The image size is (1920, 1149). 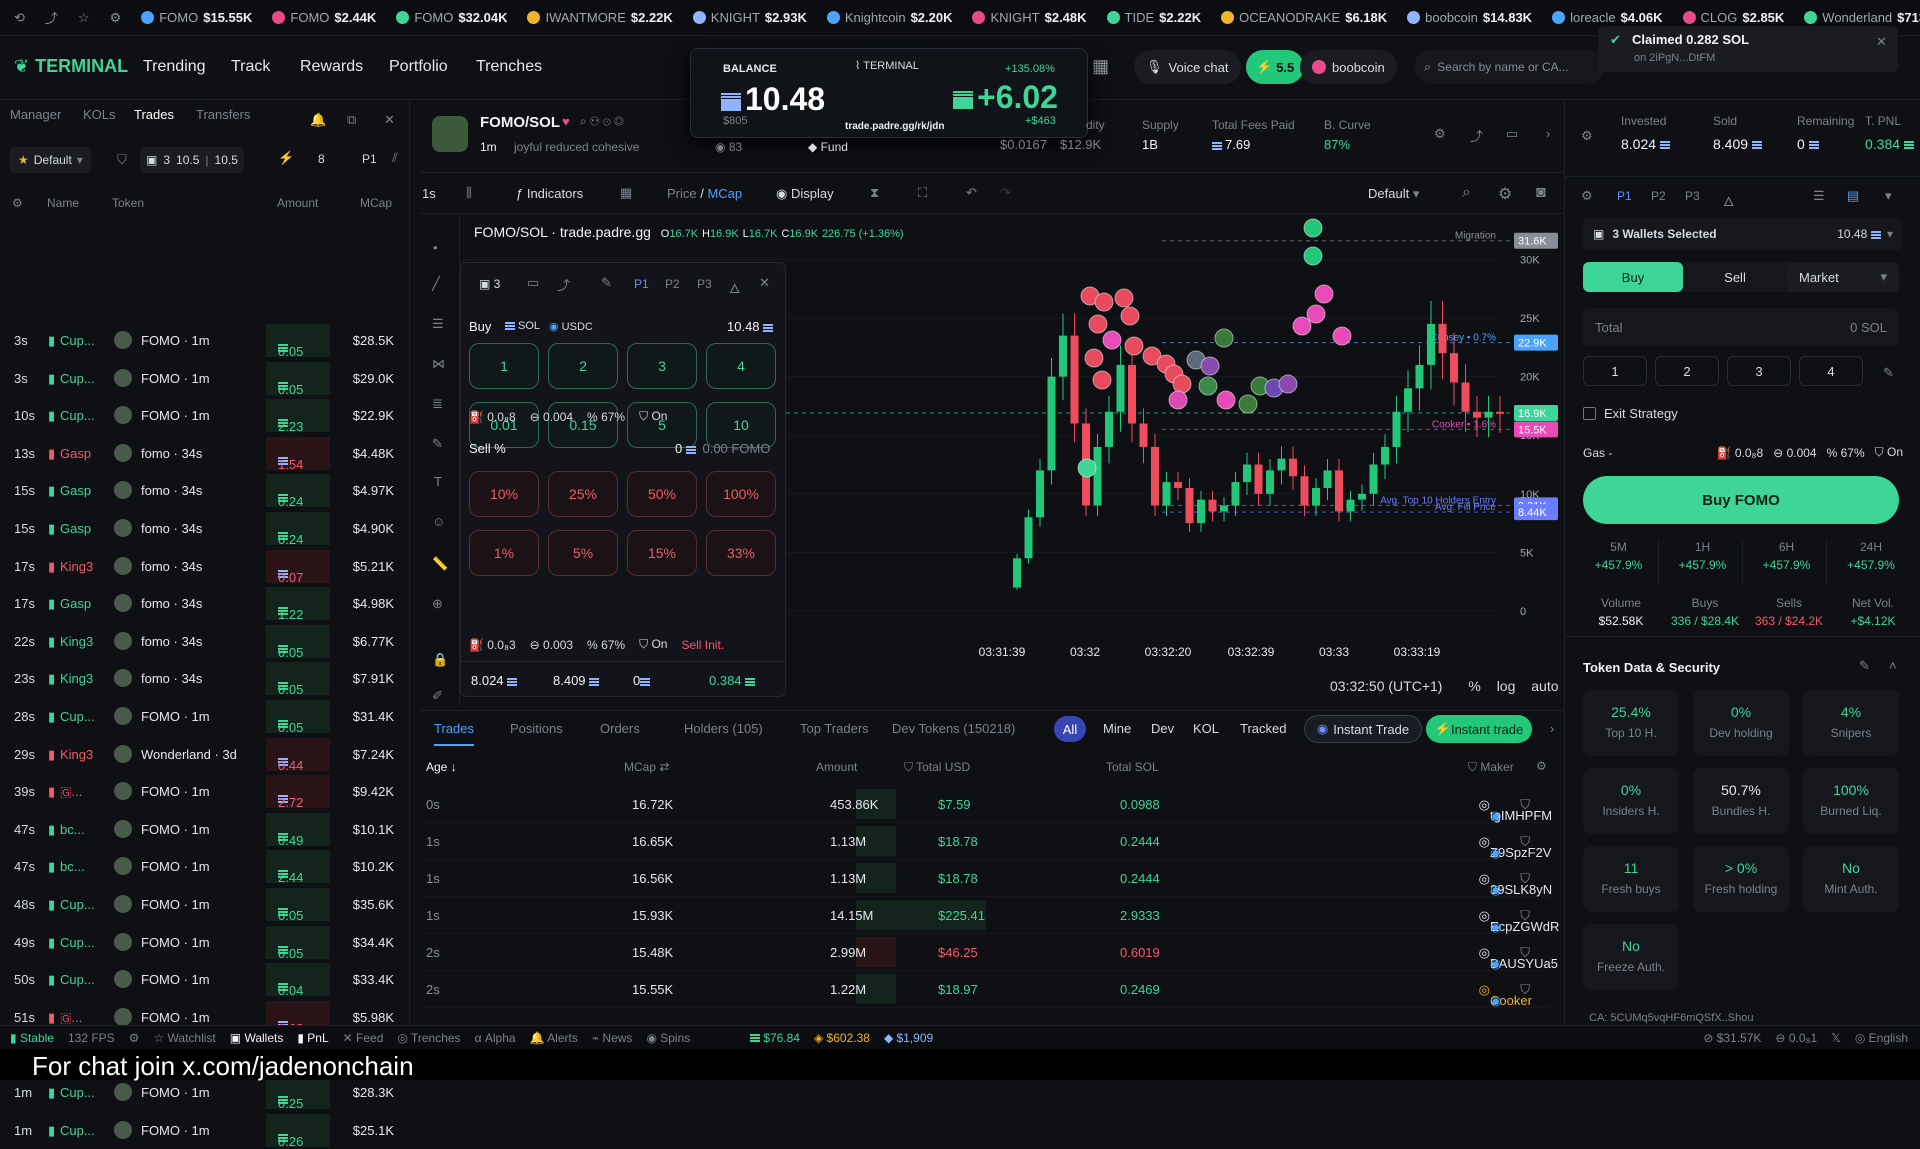 What do you see at coordinates (1671, 1018) in the screenshot?
I see `contract-address: CA: 5CUMq5vqHF6mQSfX..Shou` at bounding box center [1671, 1018].